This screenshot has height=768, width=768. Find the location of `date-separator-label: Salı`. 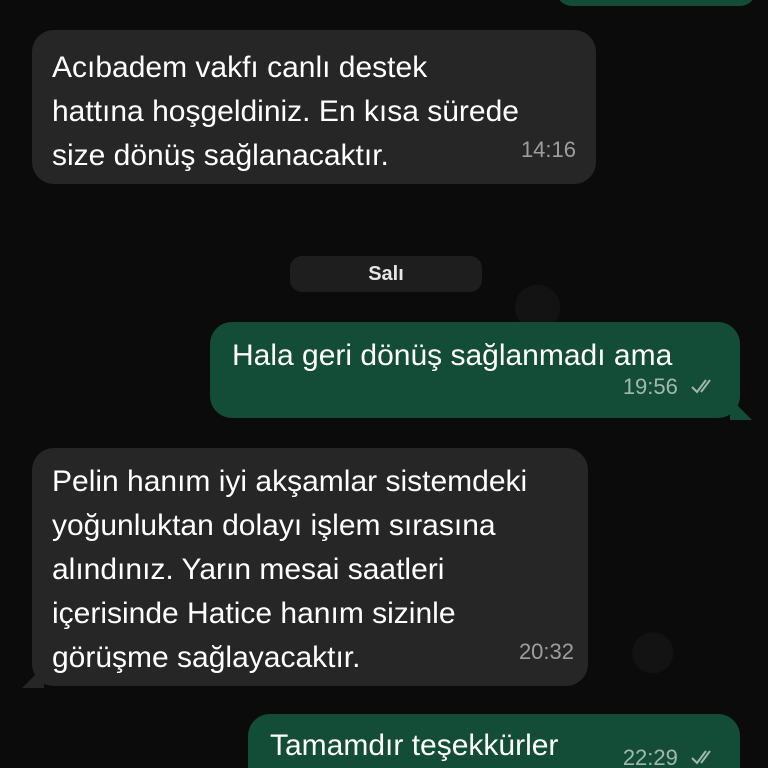

date-separator-label: Salı is located at coordinates (386, 273).